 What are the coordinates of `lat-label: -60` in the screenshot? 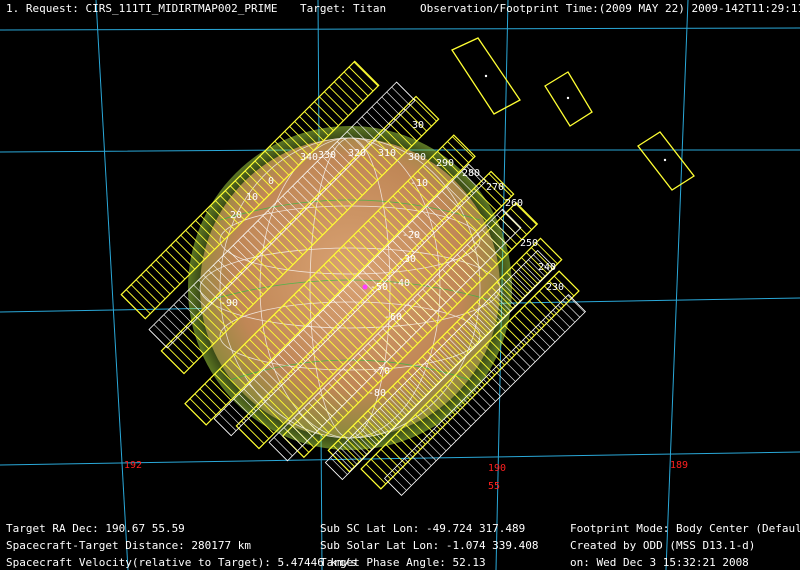 It's located at (393, 317).